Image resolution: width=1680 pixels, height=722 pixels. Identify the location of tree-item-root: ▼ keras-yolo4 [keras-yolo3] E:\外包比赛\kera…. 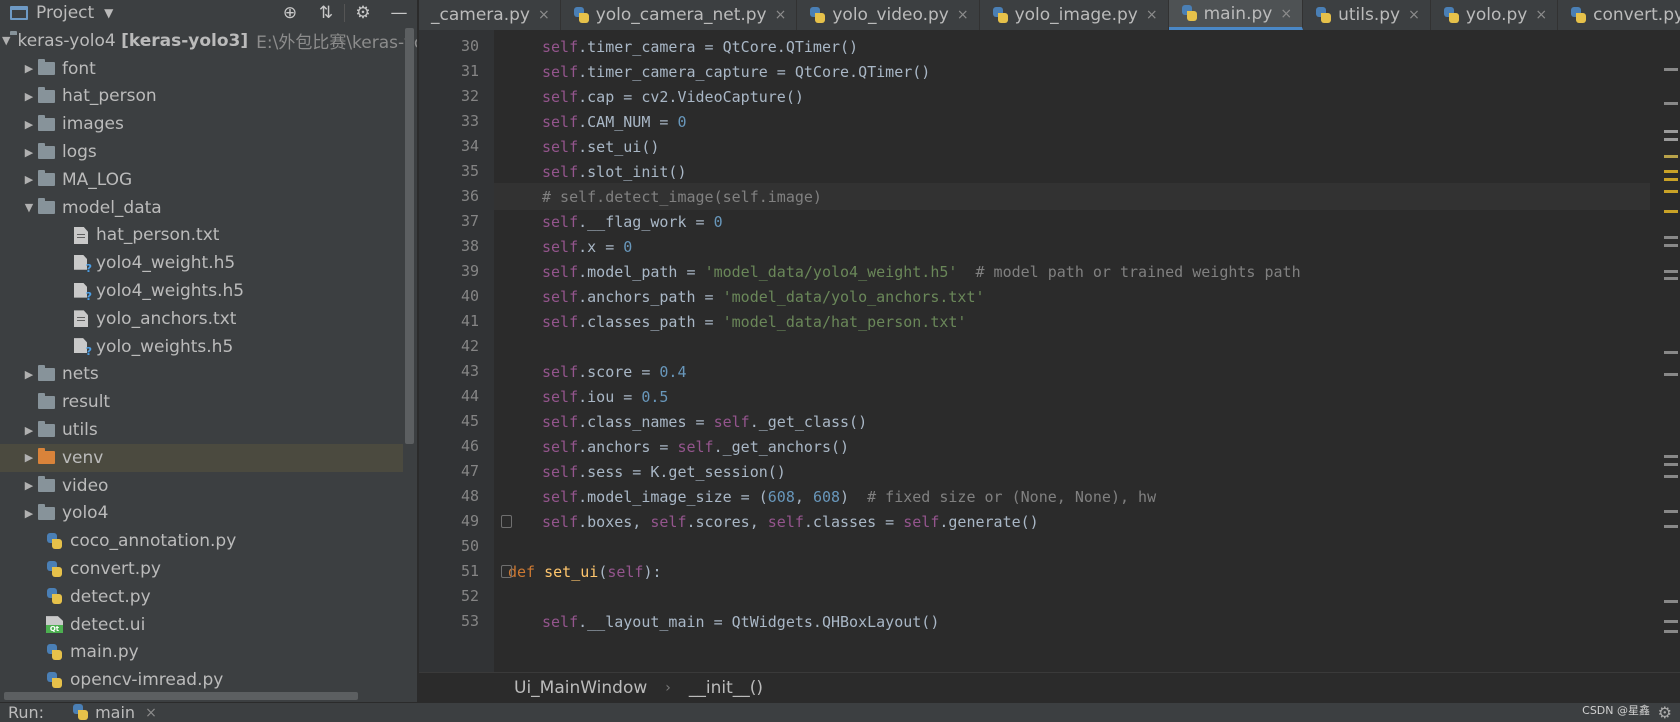
(208, 41).